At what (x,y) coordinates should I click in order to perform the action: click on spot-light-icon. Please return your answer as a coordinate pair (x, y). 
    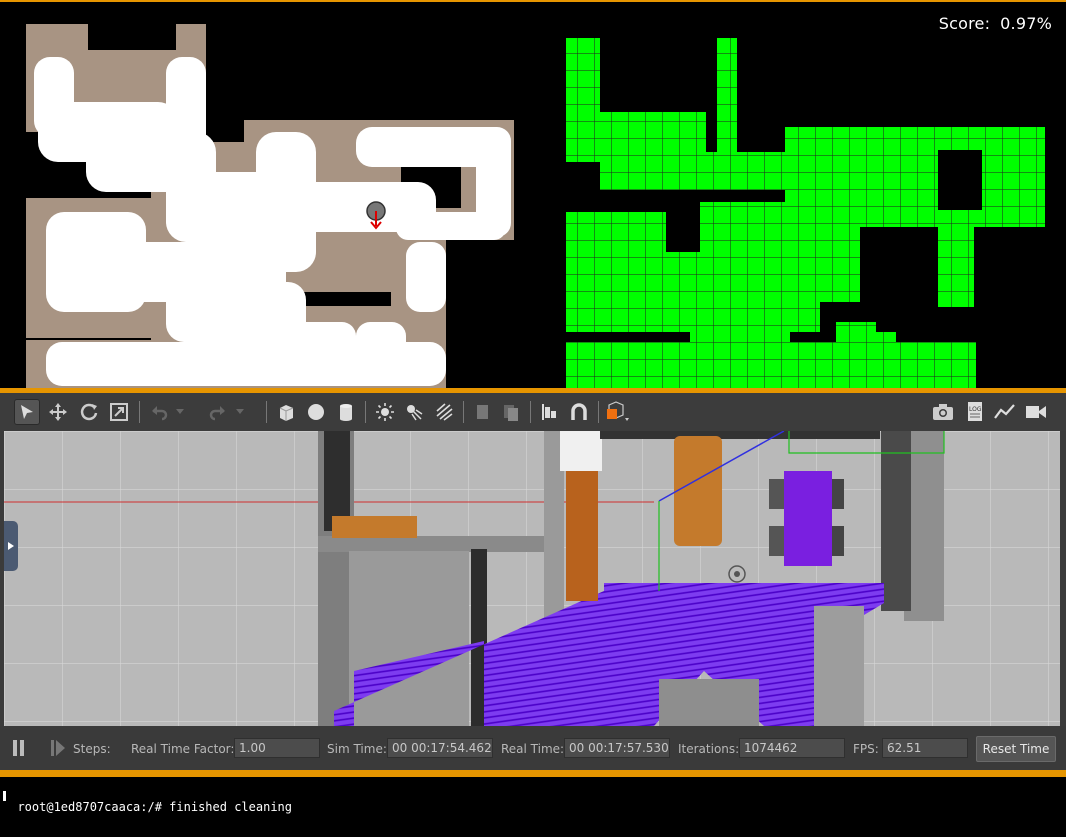
    Looking at the image, I should click on (414, 412).